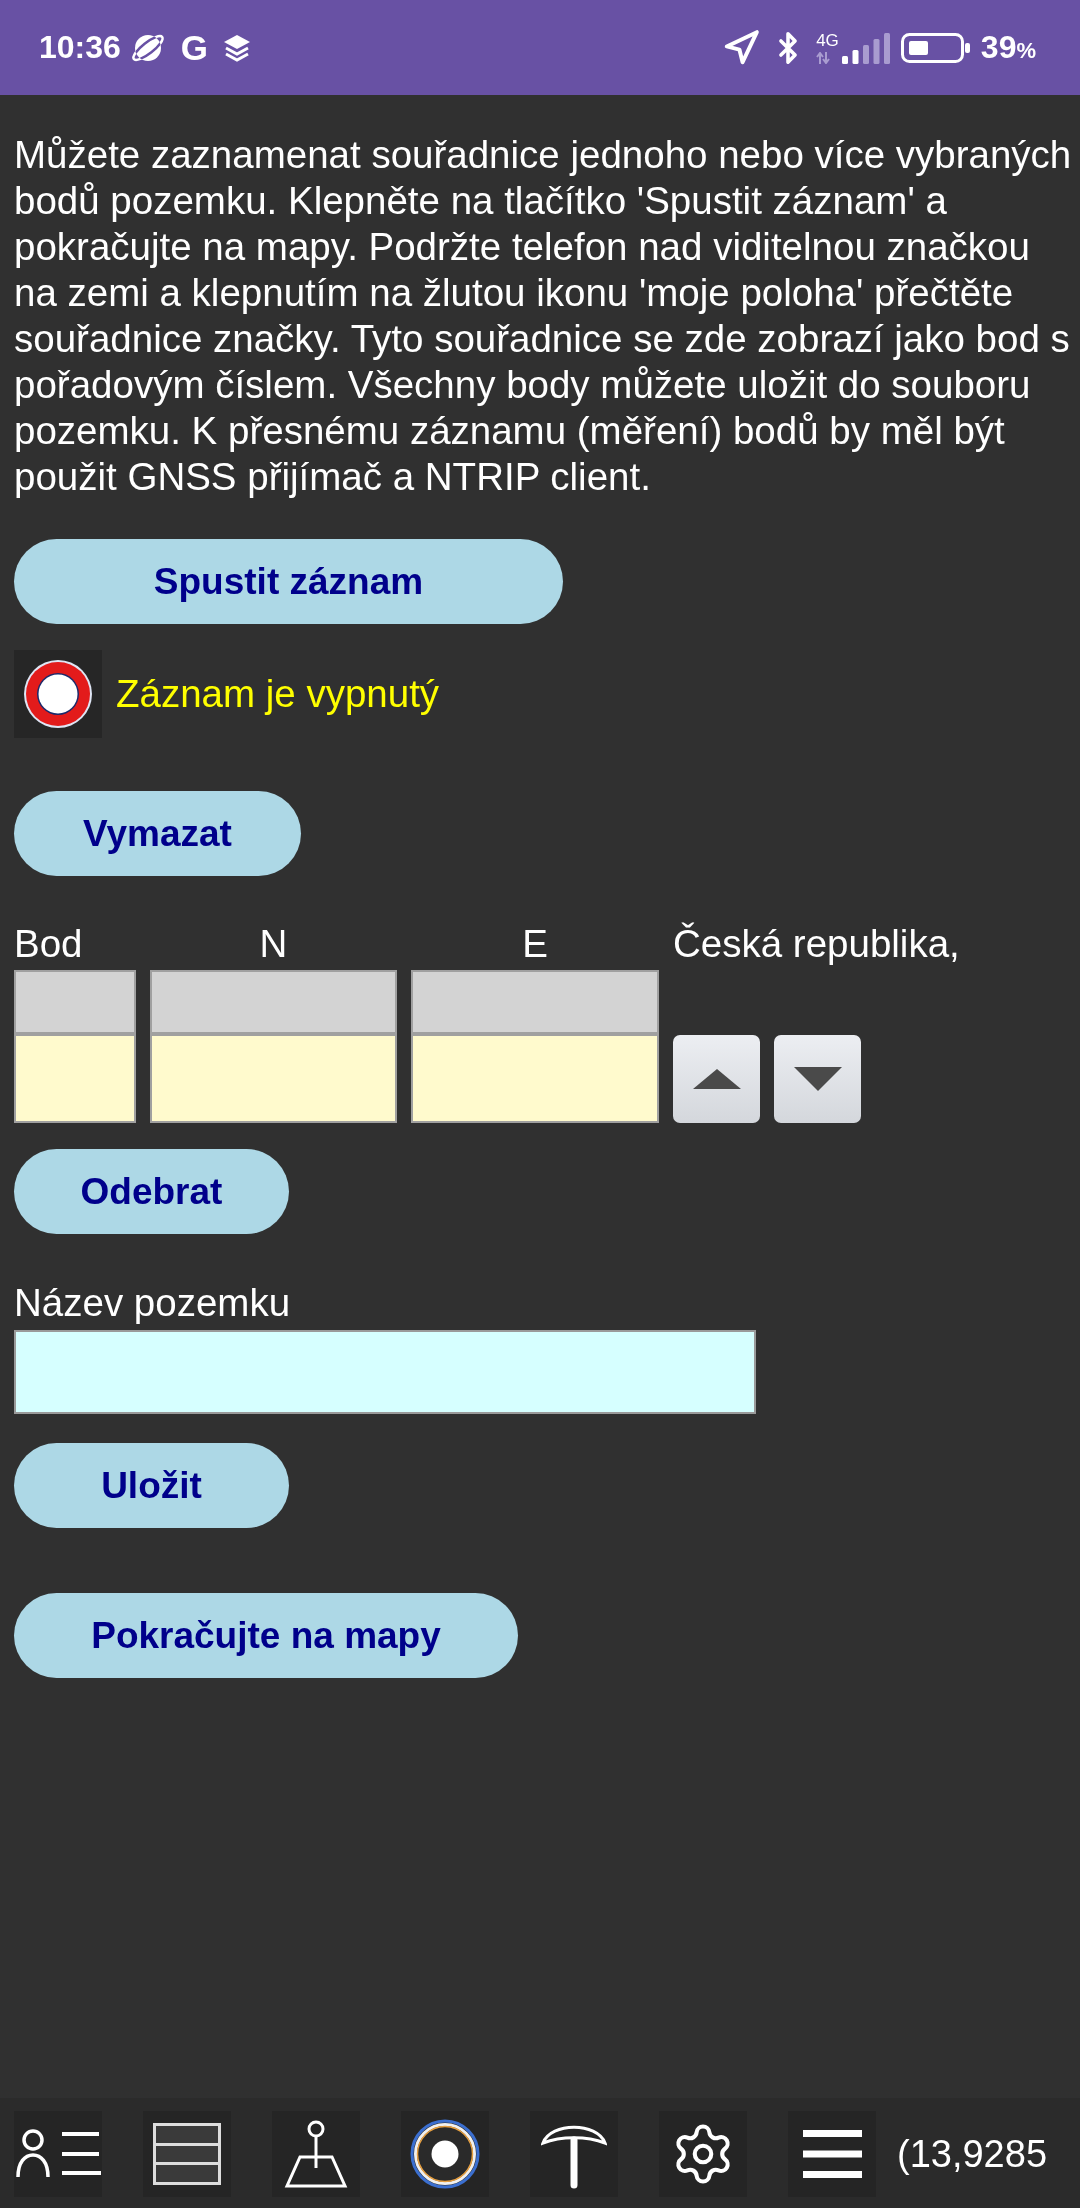 This screenshot has height=2208, width=1080. I want to click on percent-sign: %, so click(1026, 51).